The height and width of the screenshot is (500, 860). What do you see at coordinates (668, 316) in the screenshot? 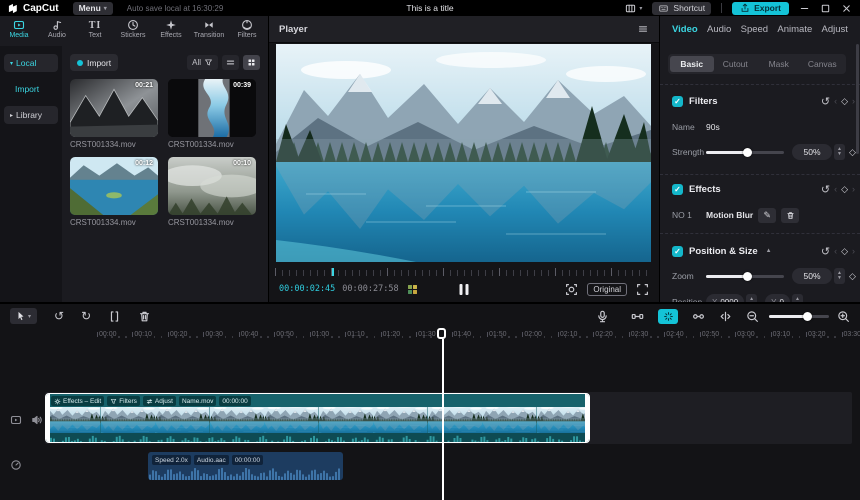
I see `preview-axis-button` at bounding box center [668, 316].